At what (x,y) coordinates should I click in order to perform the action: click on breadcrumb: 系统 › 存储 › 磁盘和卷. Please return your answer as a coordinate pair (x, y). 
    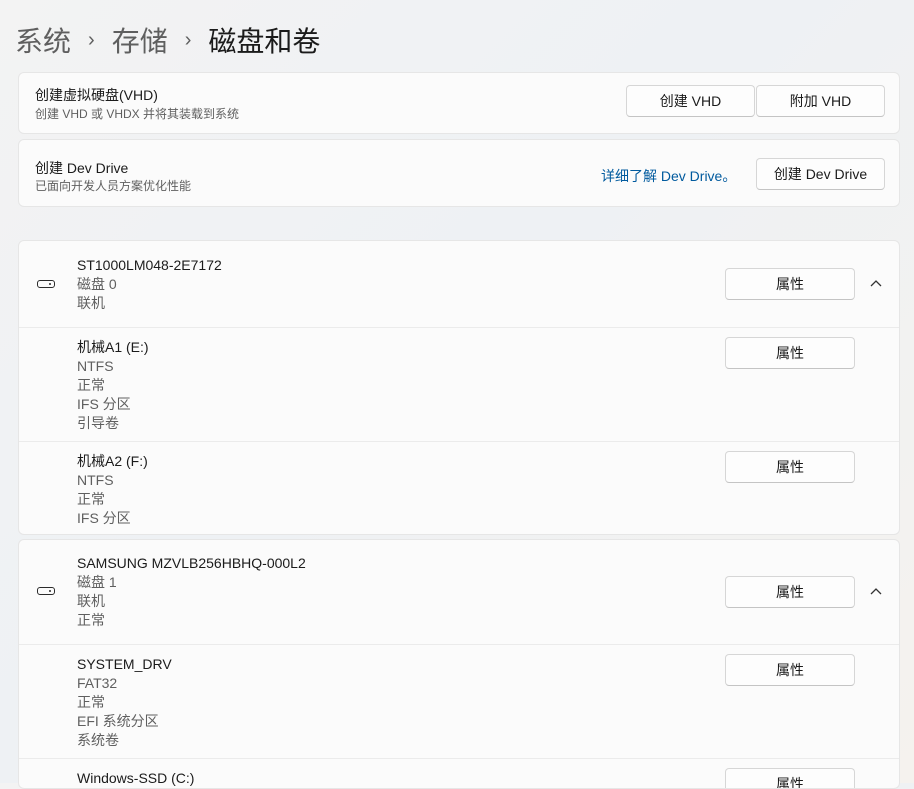
    Looking at the image, I should click on (167, 40).